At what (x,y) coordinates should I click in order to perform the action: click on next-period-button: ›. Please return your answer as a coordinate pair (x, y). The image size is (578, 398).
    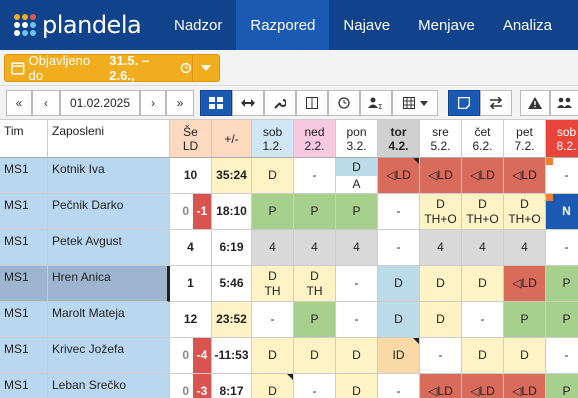
    Looking at the image, I should click on (153, 103).